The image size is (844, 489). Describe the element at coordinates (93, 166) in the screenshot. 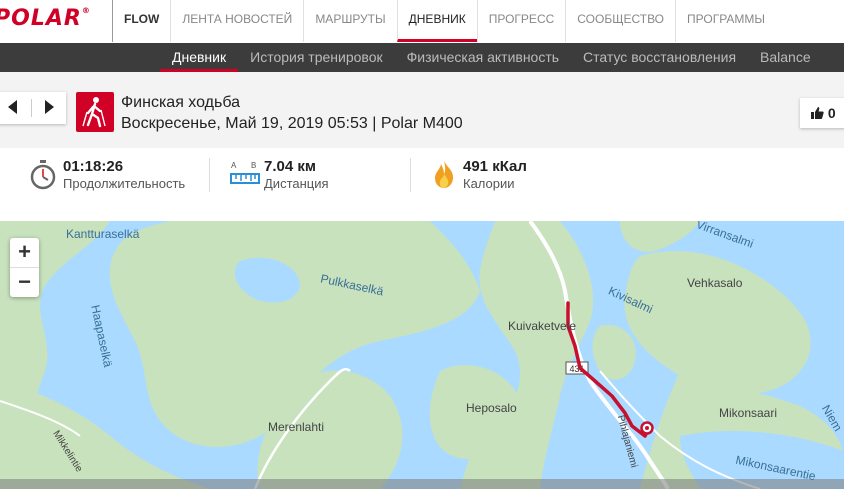

I see `duration-value: 01:18:26` at that location.